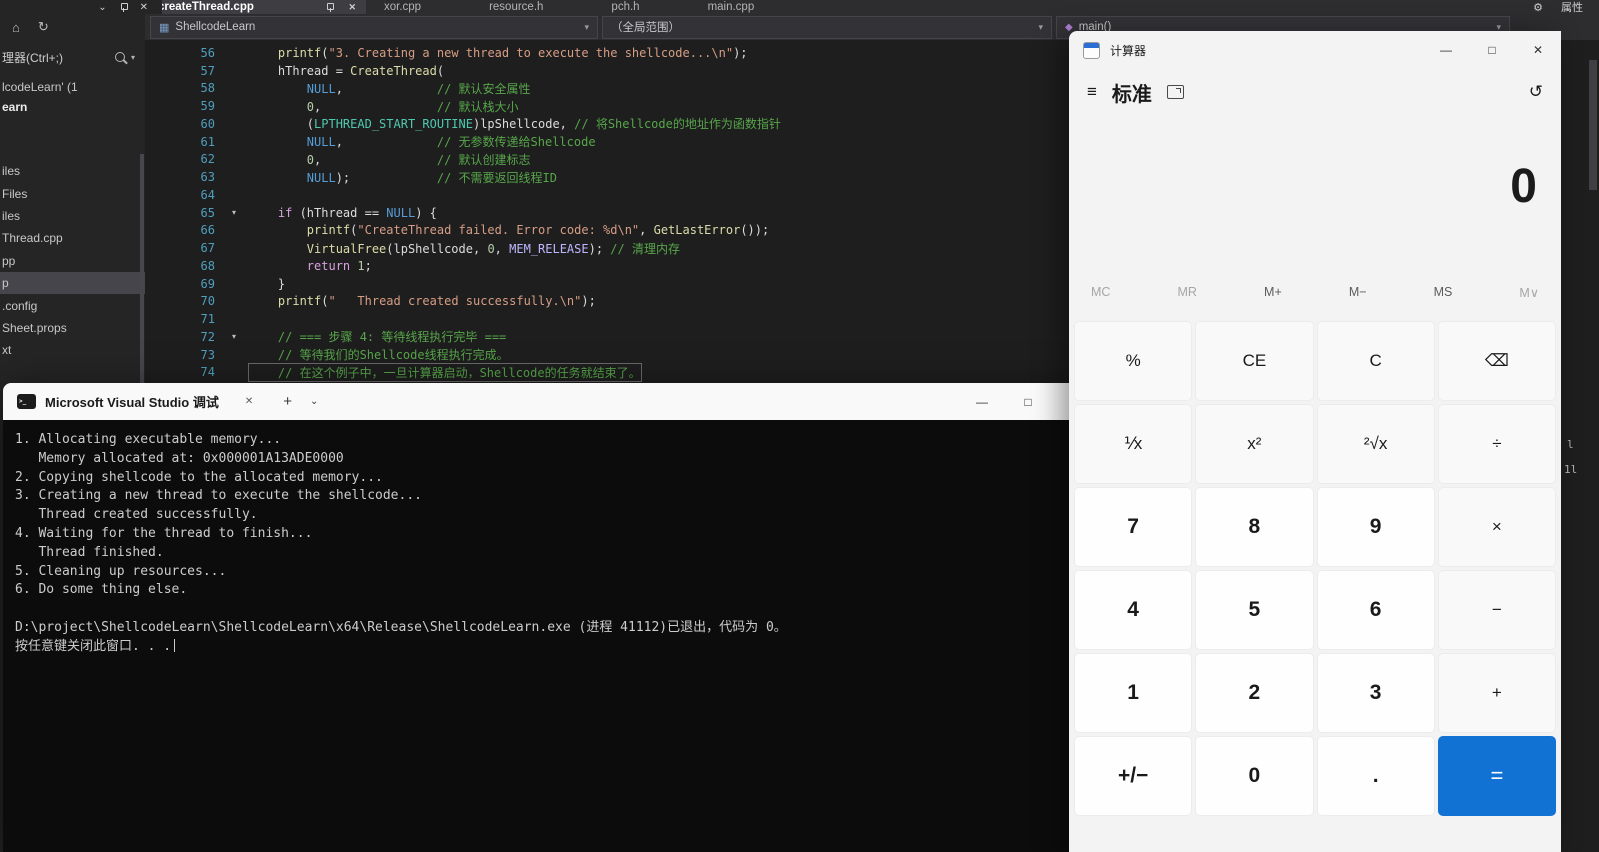  Describe the element at coordinates (1254, 361) in the screenshot. I see `calc-button-clear-entry: CE` at that location.